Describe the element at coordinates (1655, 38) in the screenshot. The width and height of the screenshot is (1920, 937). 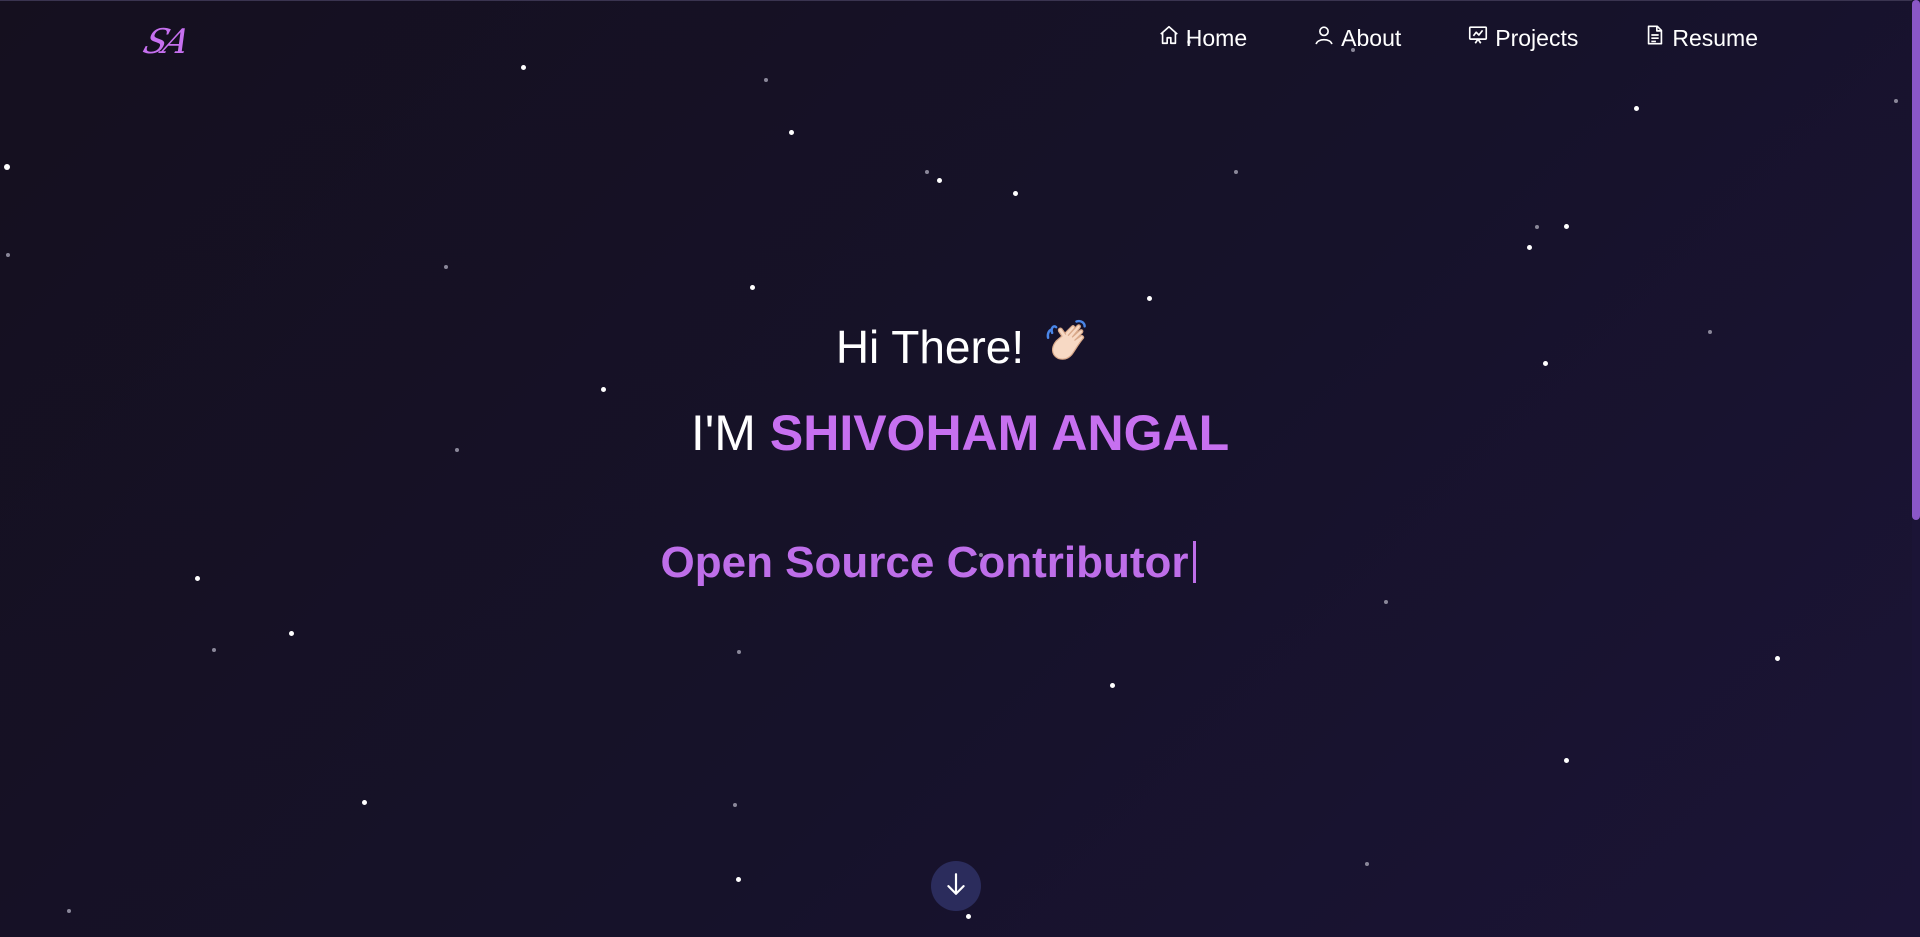
I see `document-icon` at that location.